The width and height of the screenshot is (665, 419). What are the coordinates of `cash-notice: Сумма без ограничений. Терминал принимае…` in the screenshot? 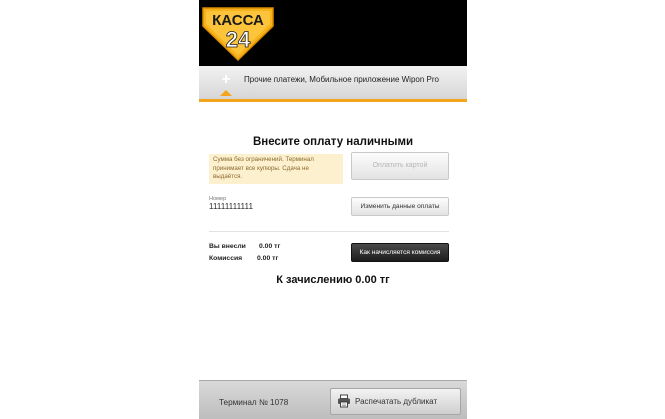 It's located at (276, 169).